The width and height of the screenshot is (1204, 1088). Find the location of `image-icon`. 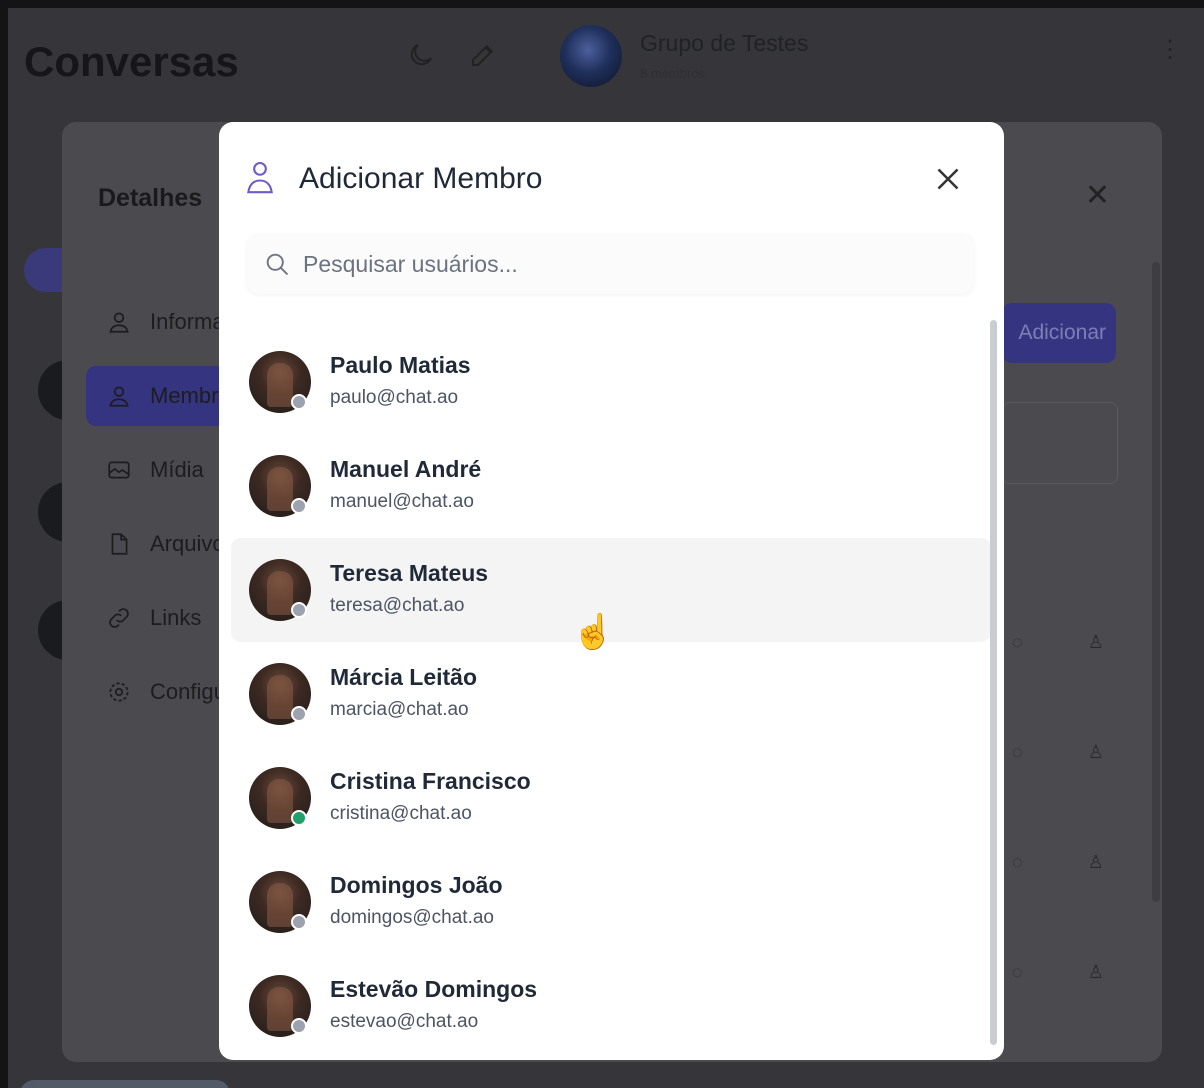

image-icon is located at coordinates (119, 470).